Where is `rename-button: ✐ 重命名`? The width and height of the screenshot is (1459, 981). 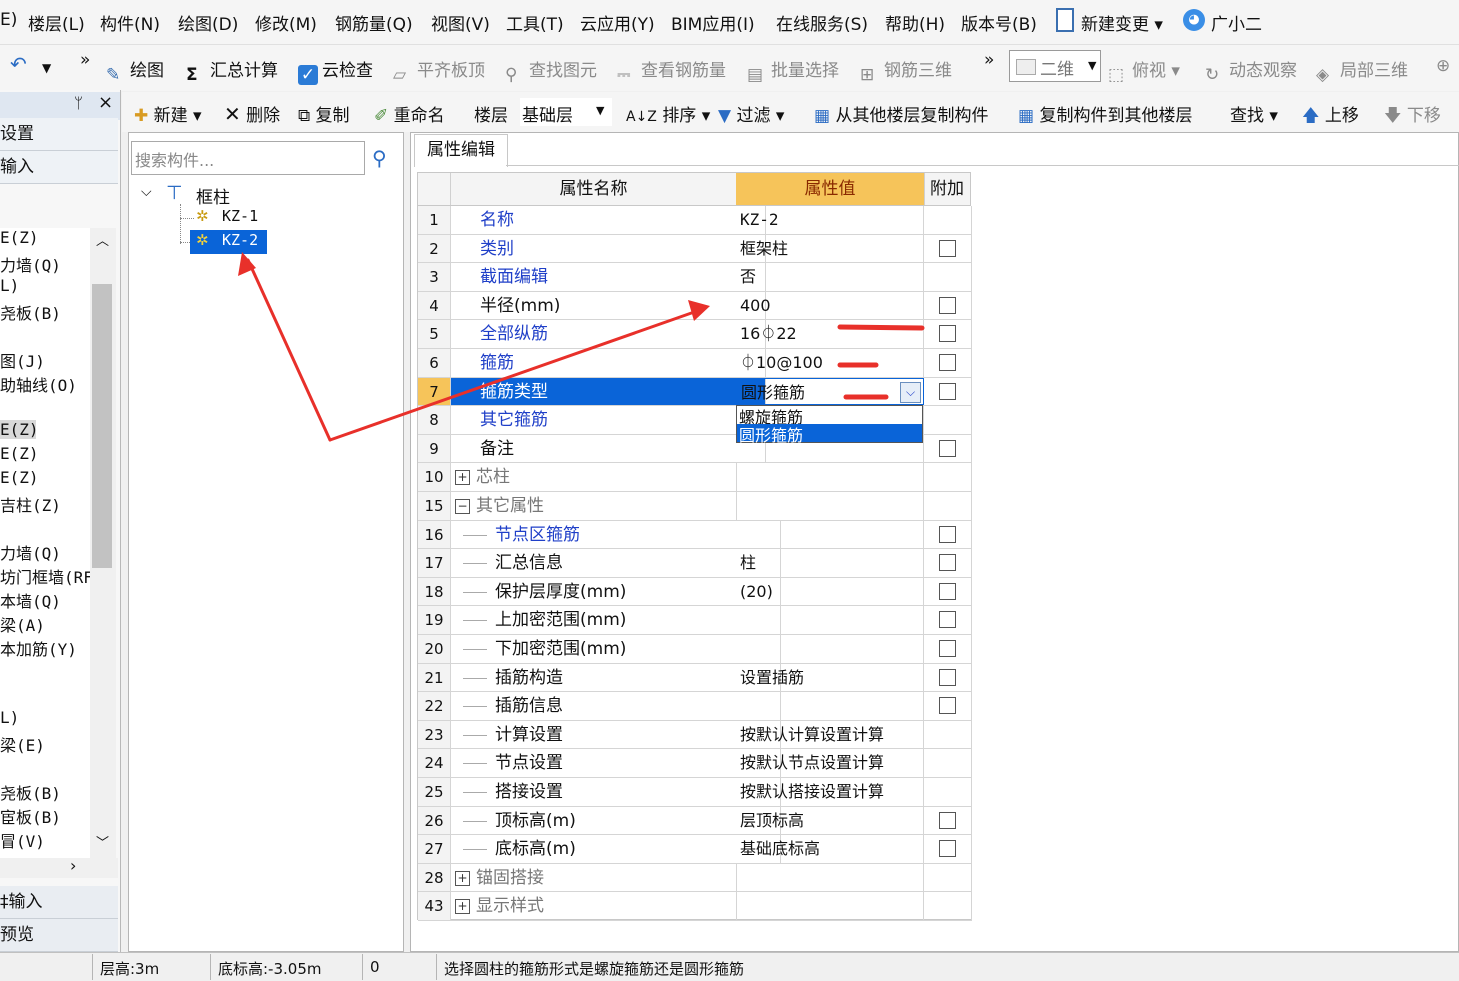
rename-button: ✐ 重命名 is located at coordinates (409, 113).